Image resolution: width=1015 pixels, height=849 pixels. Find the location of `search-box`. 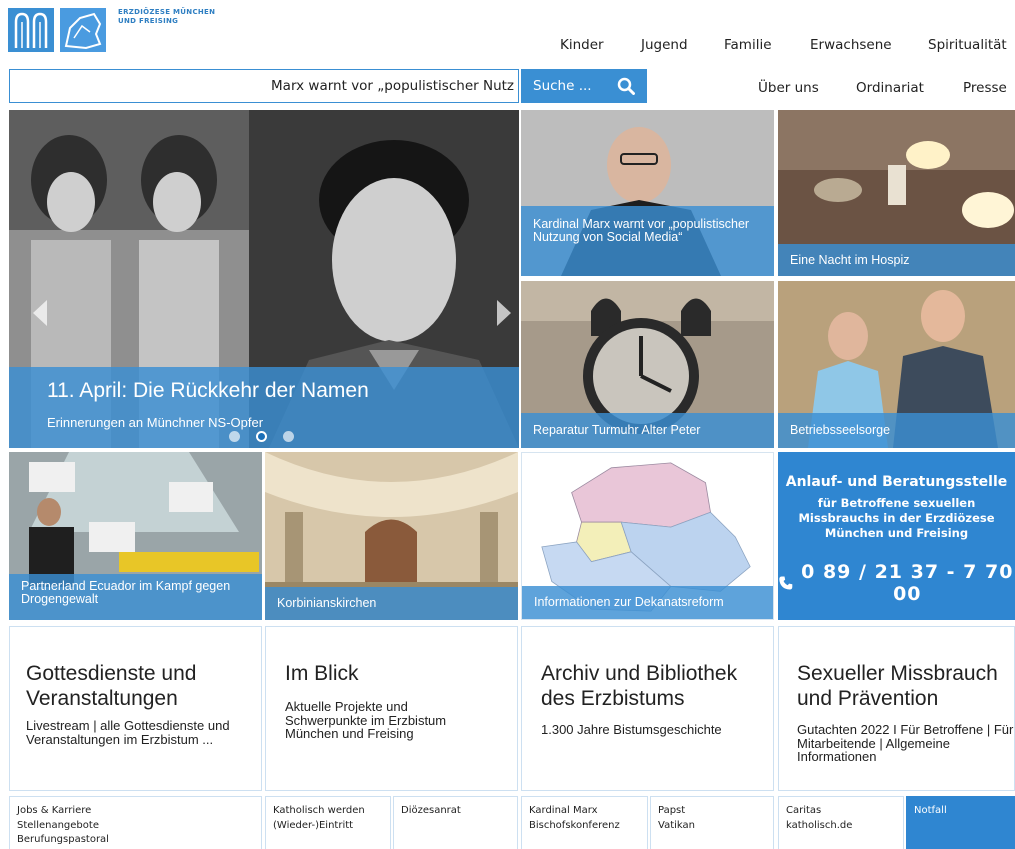

search-box is located at coordinates (584, 86).